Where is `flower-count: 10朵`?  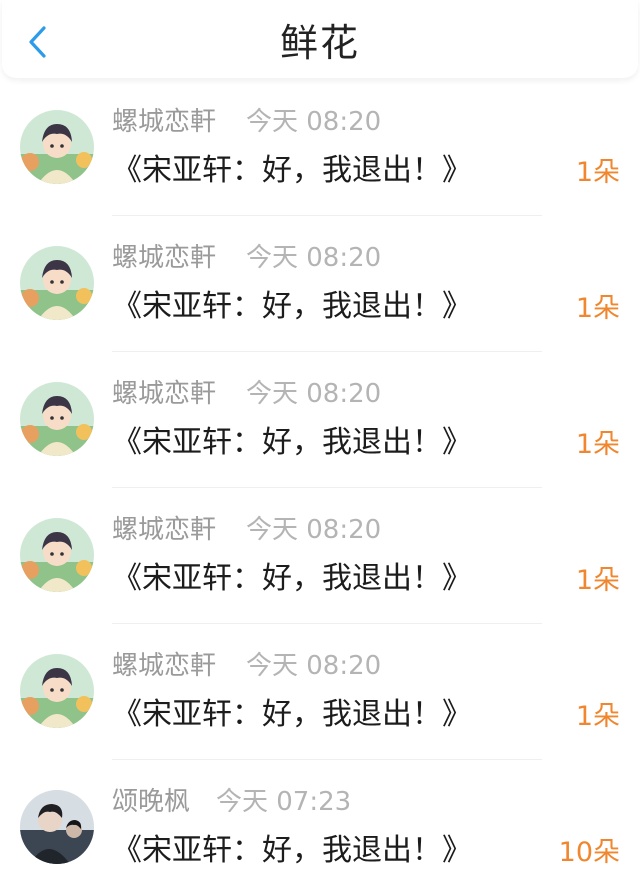
flower-count: 10朵 is located at coordinates (589, 852).